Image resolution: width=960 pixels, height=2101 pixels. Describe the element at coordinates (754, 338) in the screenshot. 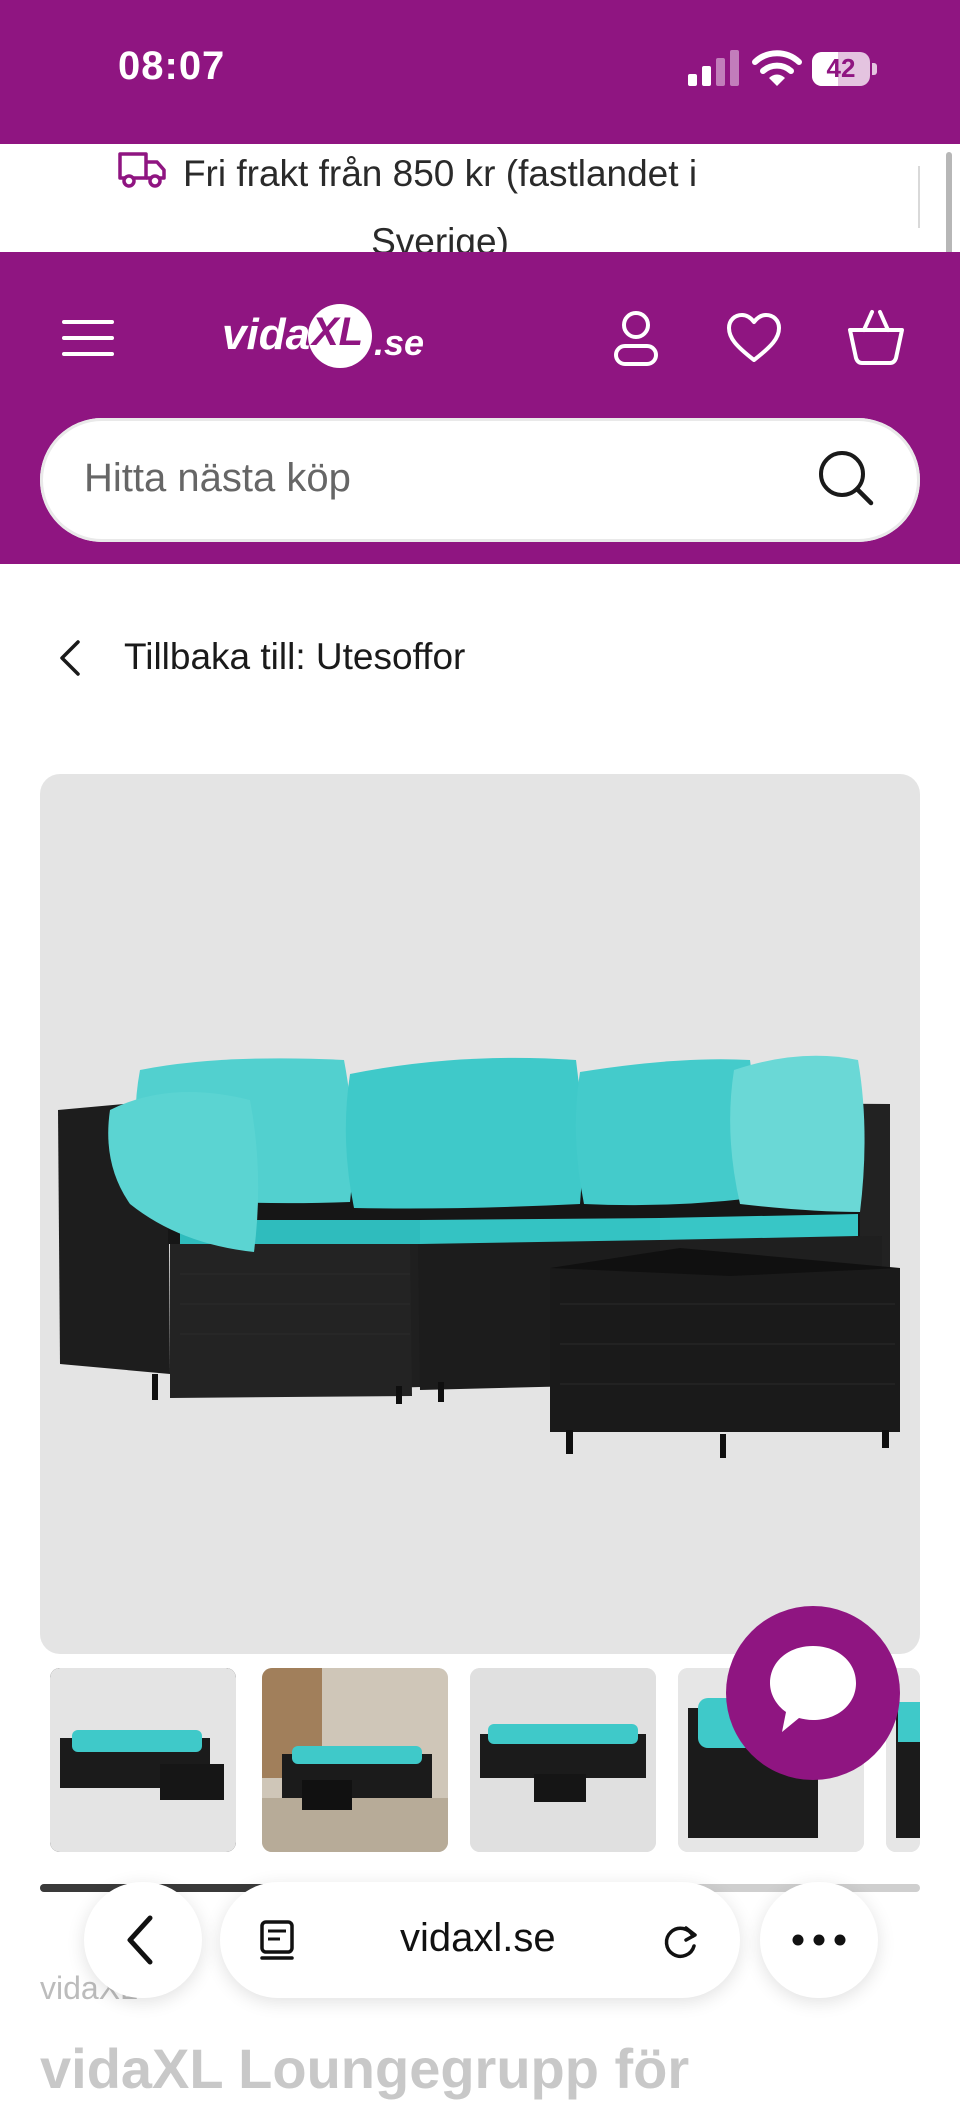

I see `heart-icon` at that location.